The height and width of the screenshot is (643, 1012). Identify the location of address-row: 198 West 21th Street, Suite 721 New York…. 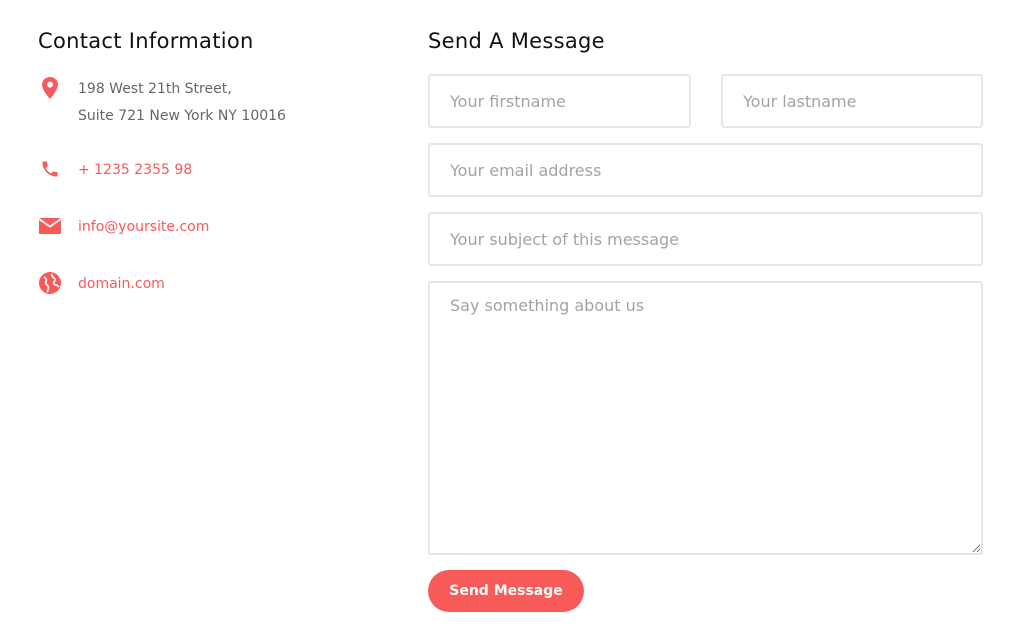
(162, 103).